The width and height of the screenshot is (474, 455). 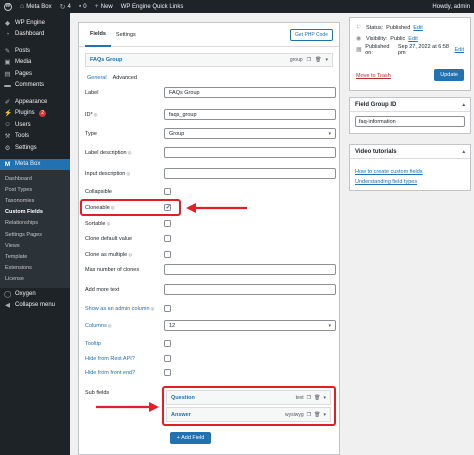 I want to click on calendar-icon: ▦, so click(x=359, y=50).